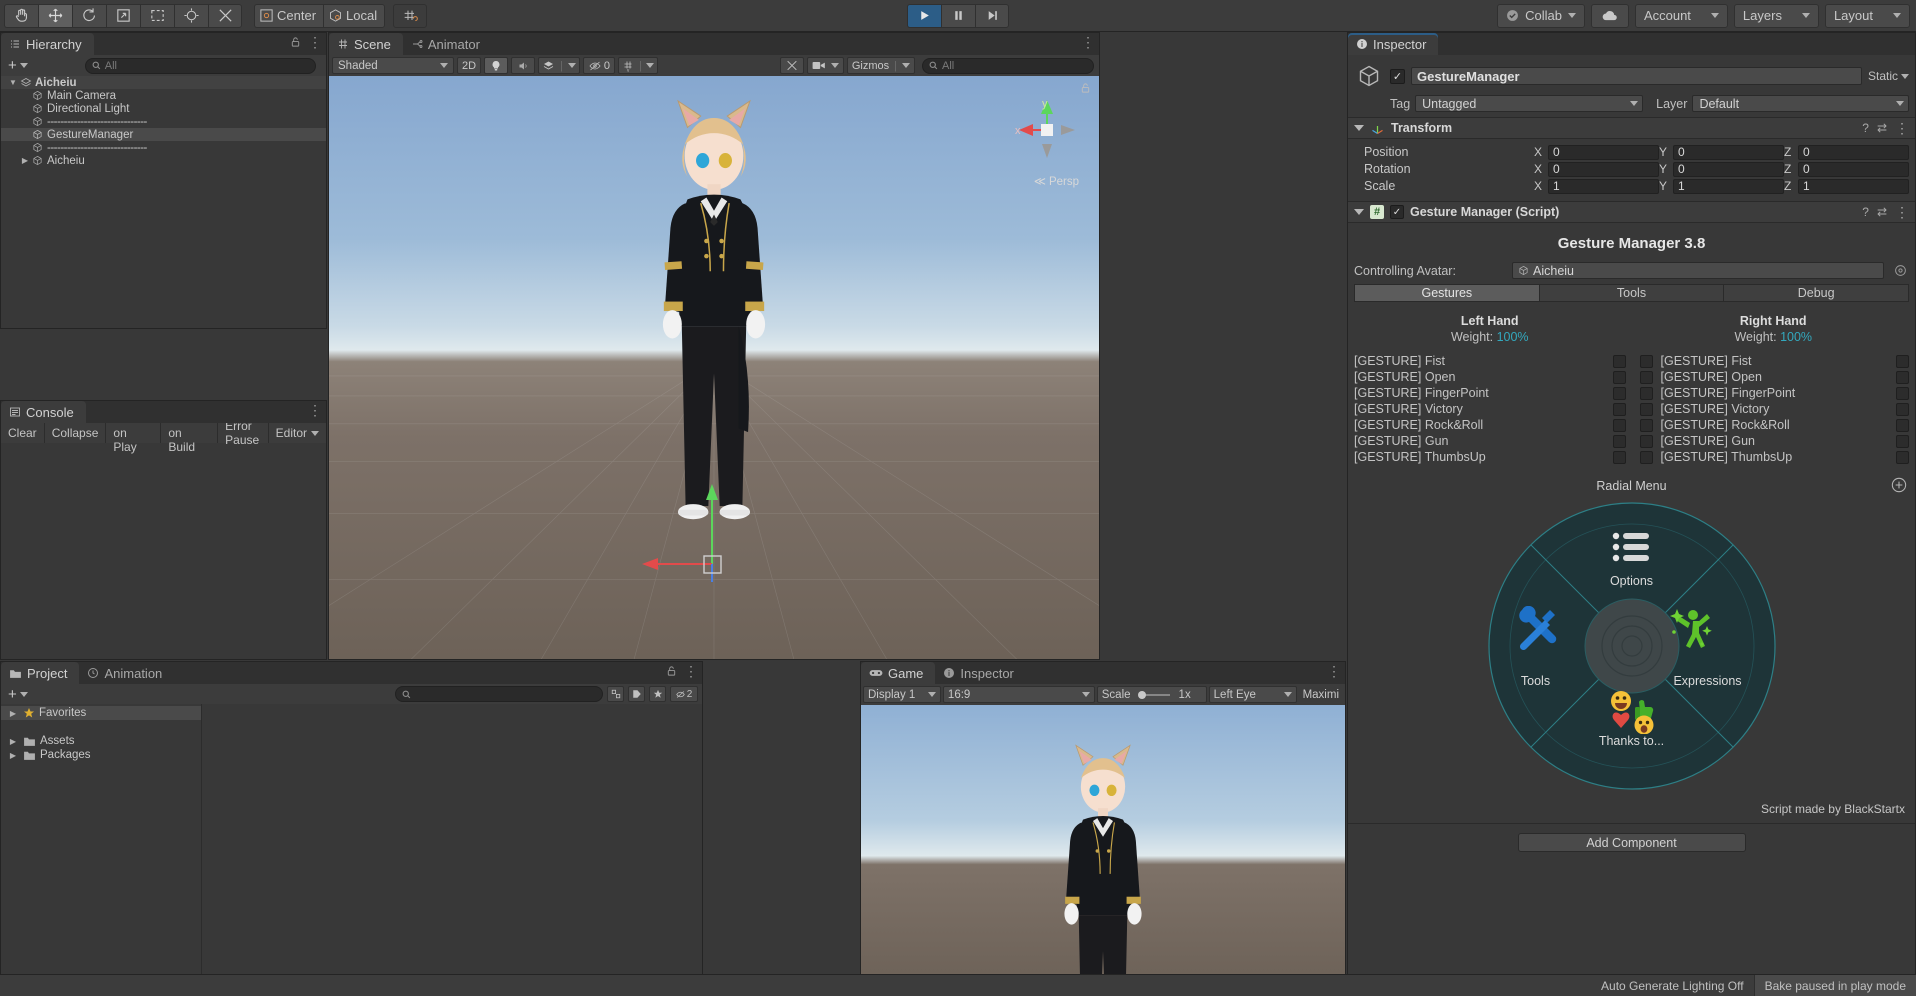 This screenshot has height=996, width=1916. Describe the element at coordinates (1103, 850) in the screenshot. I see `game-viewport` at that location.